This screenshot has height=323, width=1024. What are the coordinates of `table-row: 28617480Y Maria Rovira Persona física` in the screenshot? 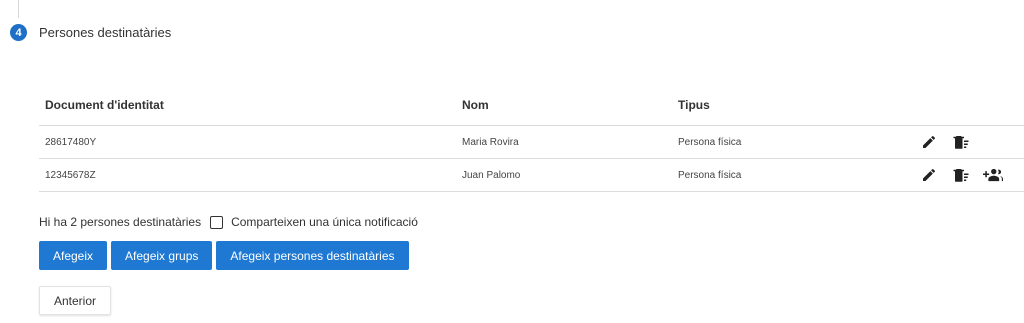 It's located at (531, 142).